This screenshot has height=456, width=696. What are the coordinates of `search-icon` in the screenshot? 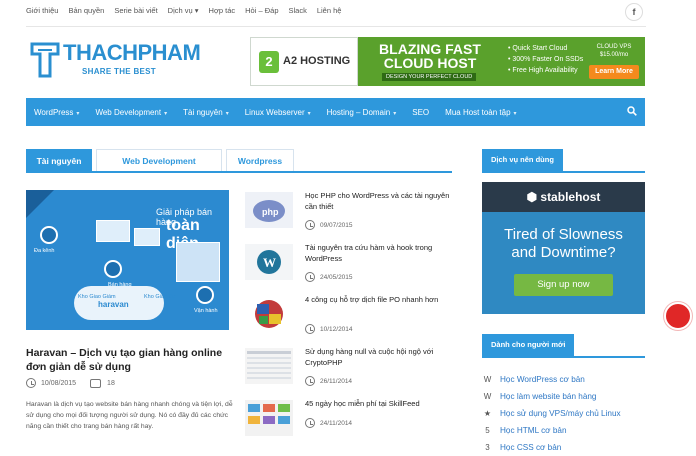 It's located at (632, 111).